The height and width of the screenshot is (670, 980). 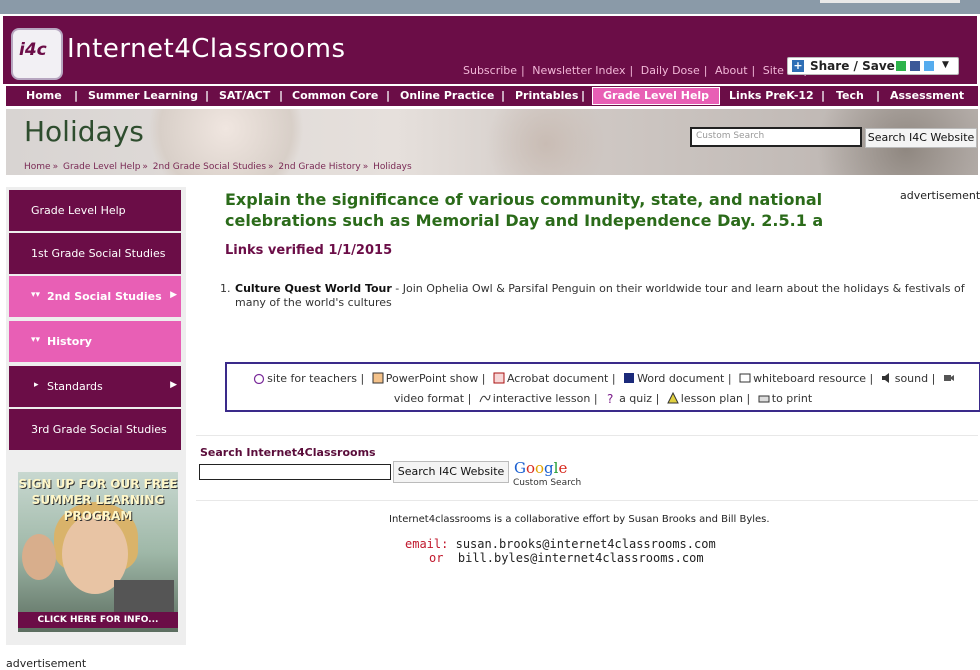 I want to click on sidebar-item-3rd-grade-social-studies: 3rd Grade Social Studies, so click(x=95, y=429).